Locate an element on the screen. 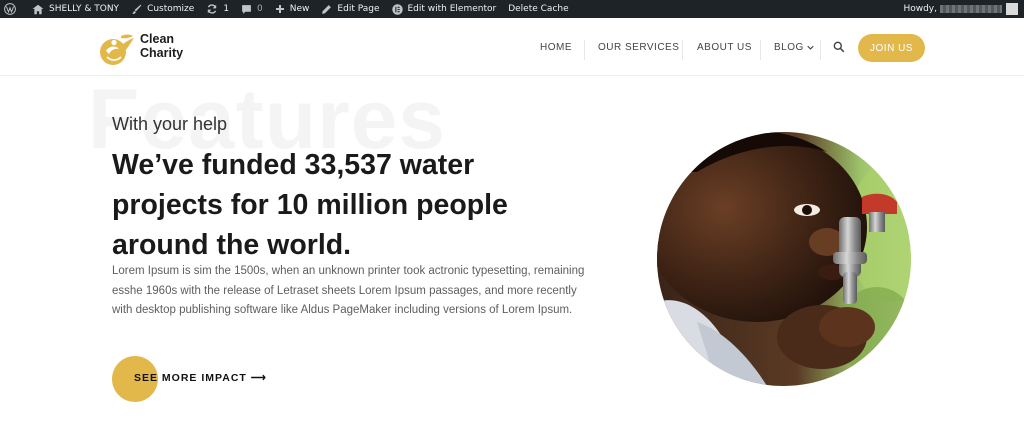 This screenshot has height=426, width=1024. brand-name: Clean Charity is located at coordinates (161, 46).